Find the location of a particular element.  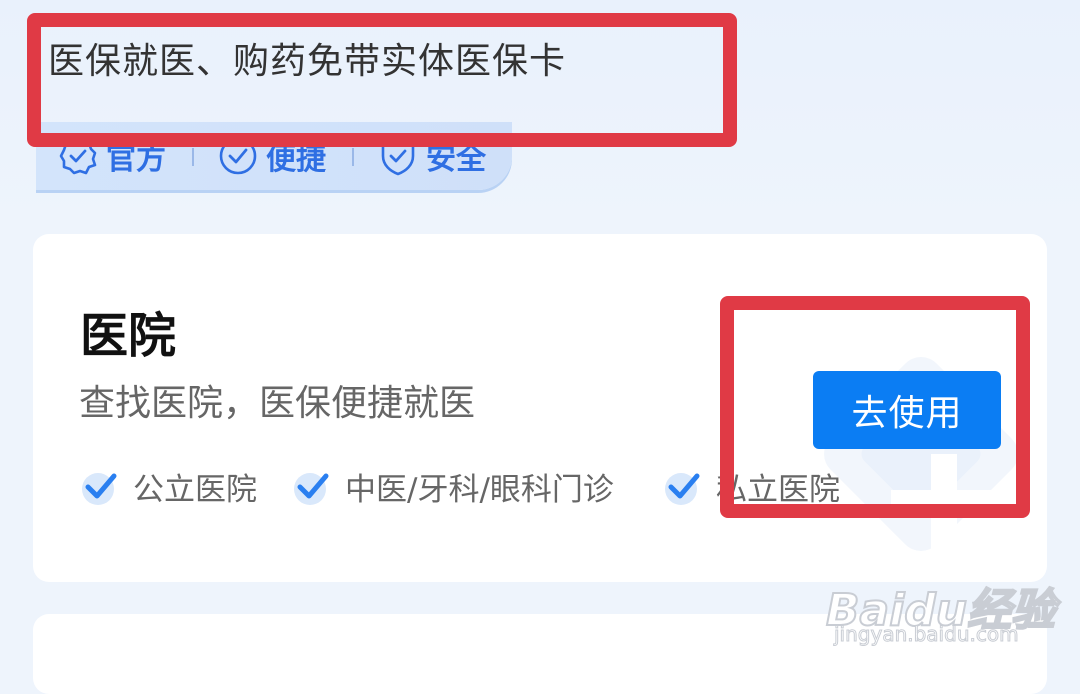

tag-label: 私立医院 is located at coordinates (778, 489).